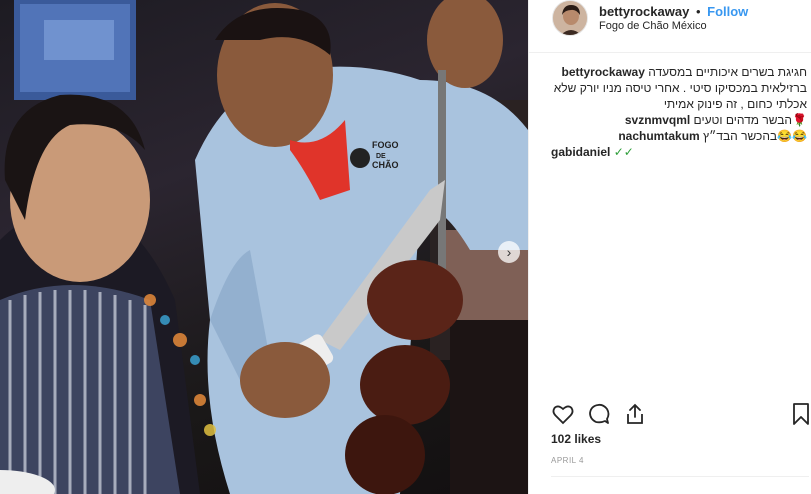 Image resolution: width=811 pixels, height=494 pixels. I want to click on divider, so click(680, 476).